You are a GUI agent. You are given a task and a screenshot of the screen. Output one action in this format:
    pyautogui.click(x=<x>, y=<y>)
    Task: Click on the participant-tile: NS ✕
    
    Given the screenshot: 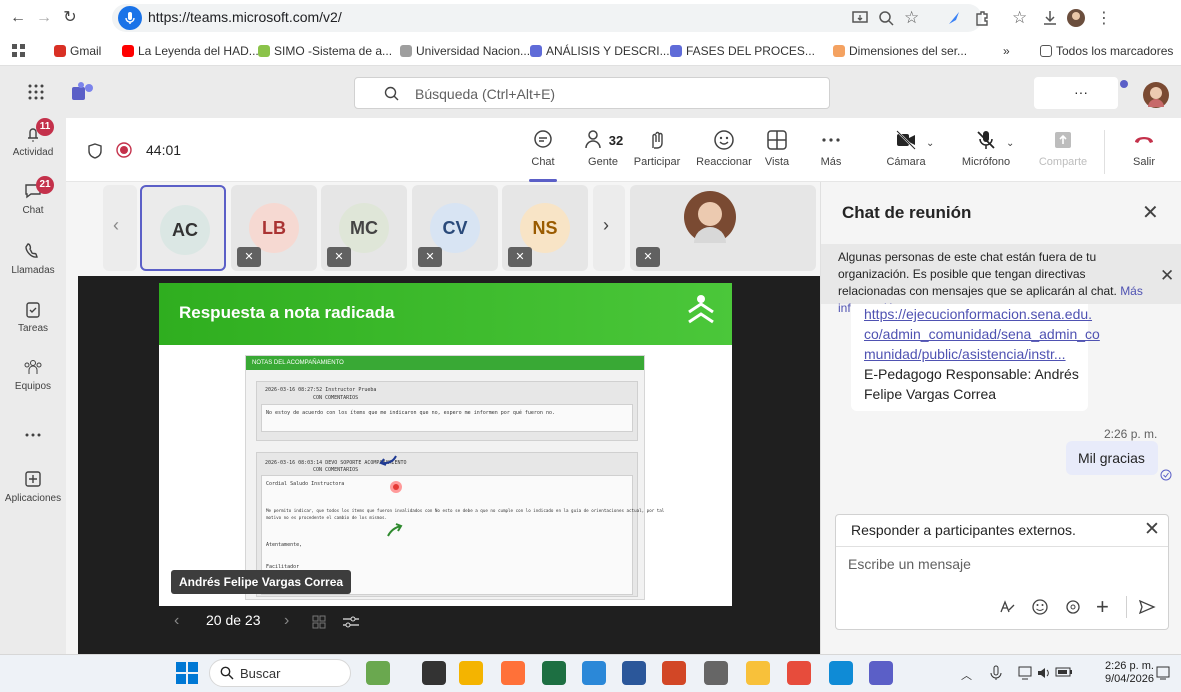 What is the action you would take?
    pyautogui.click(x=545, y=228)
    